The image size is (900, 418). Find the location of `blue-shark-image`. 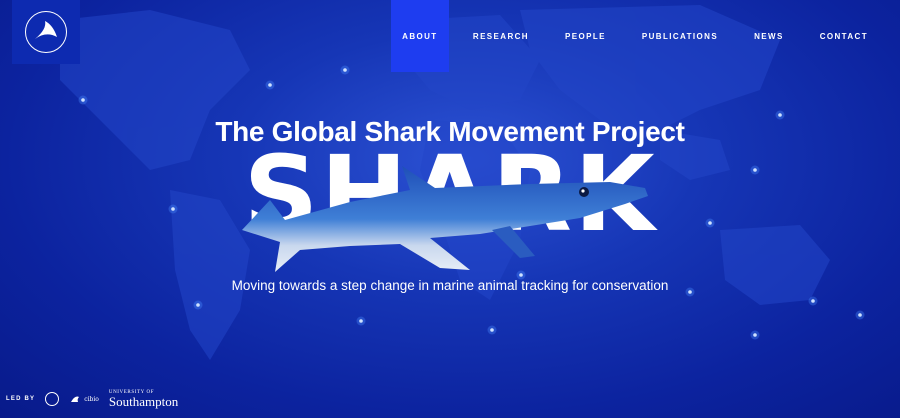

blue-shark-image is located at coordinates (445, 219).